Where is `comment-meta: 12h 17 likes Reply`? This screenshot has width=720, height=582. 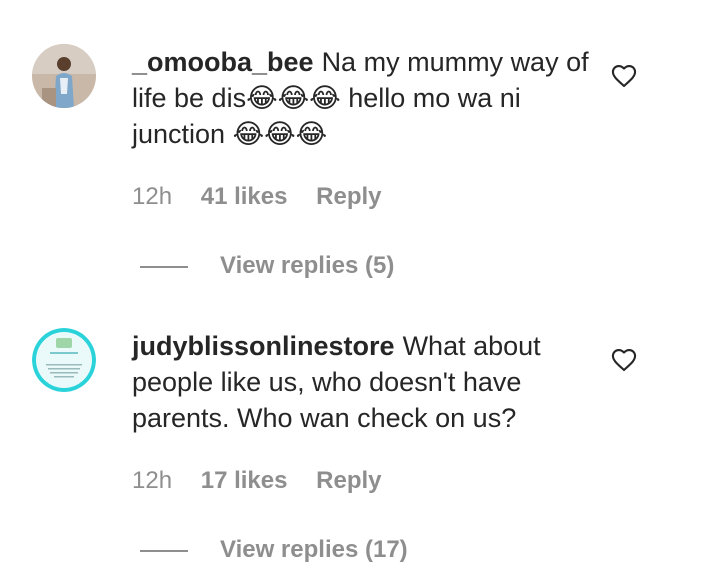 comment-meta: 12h 17 likes Reply is located at coordinates (268, 481).